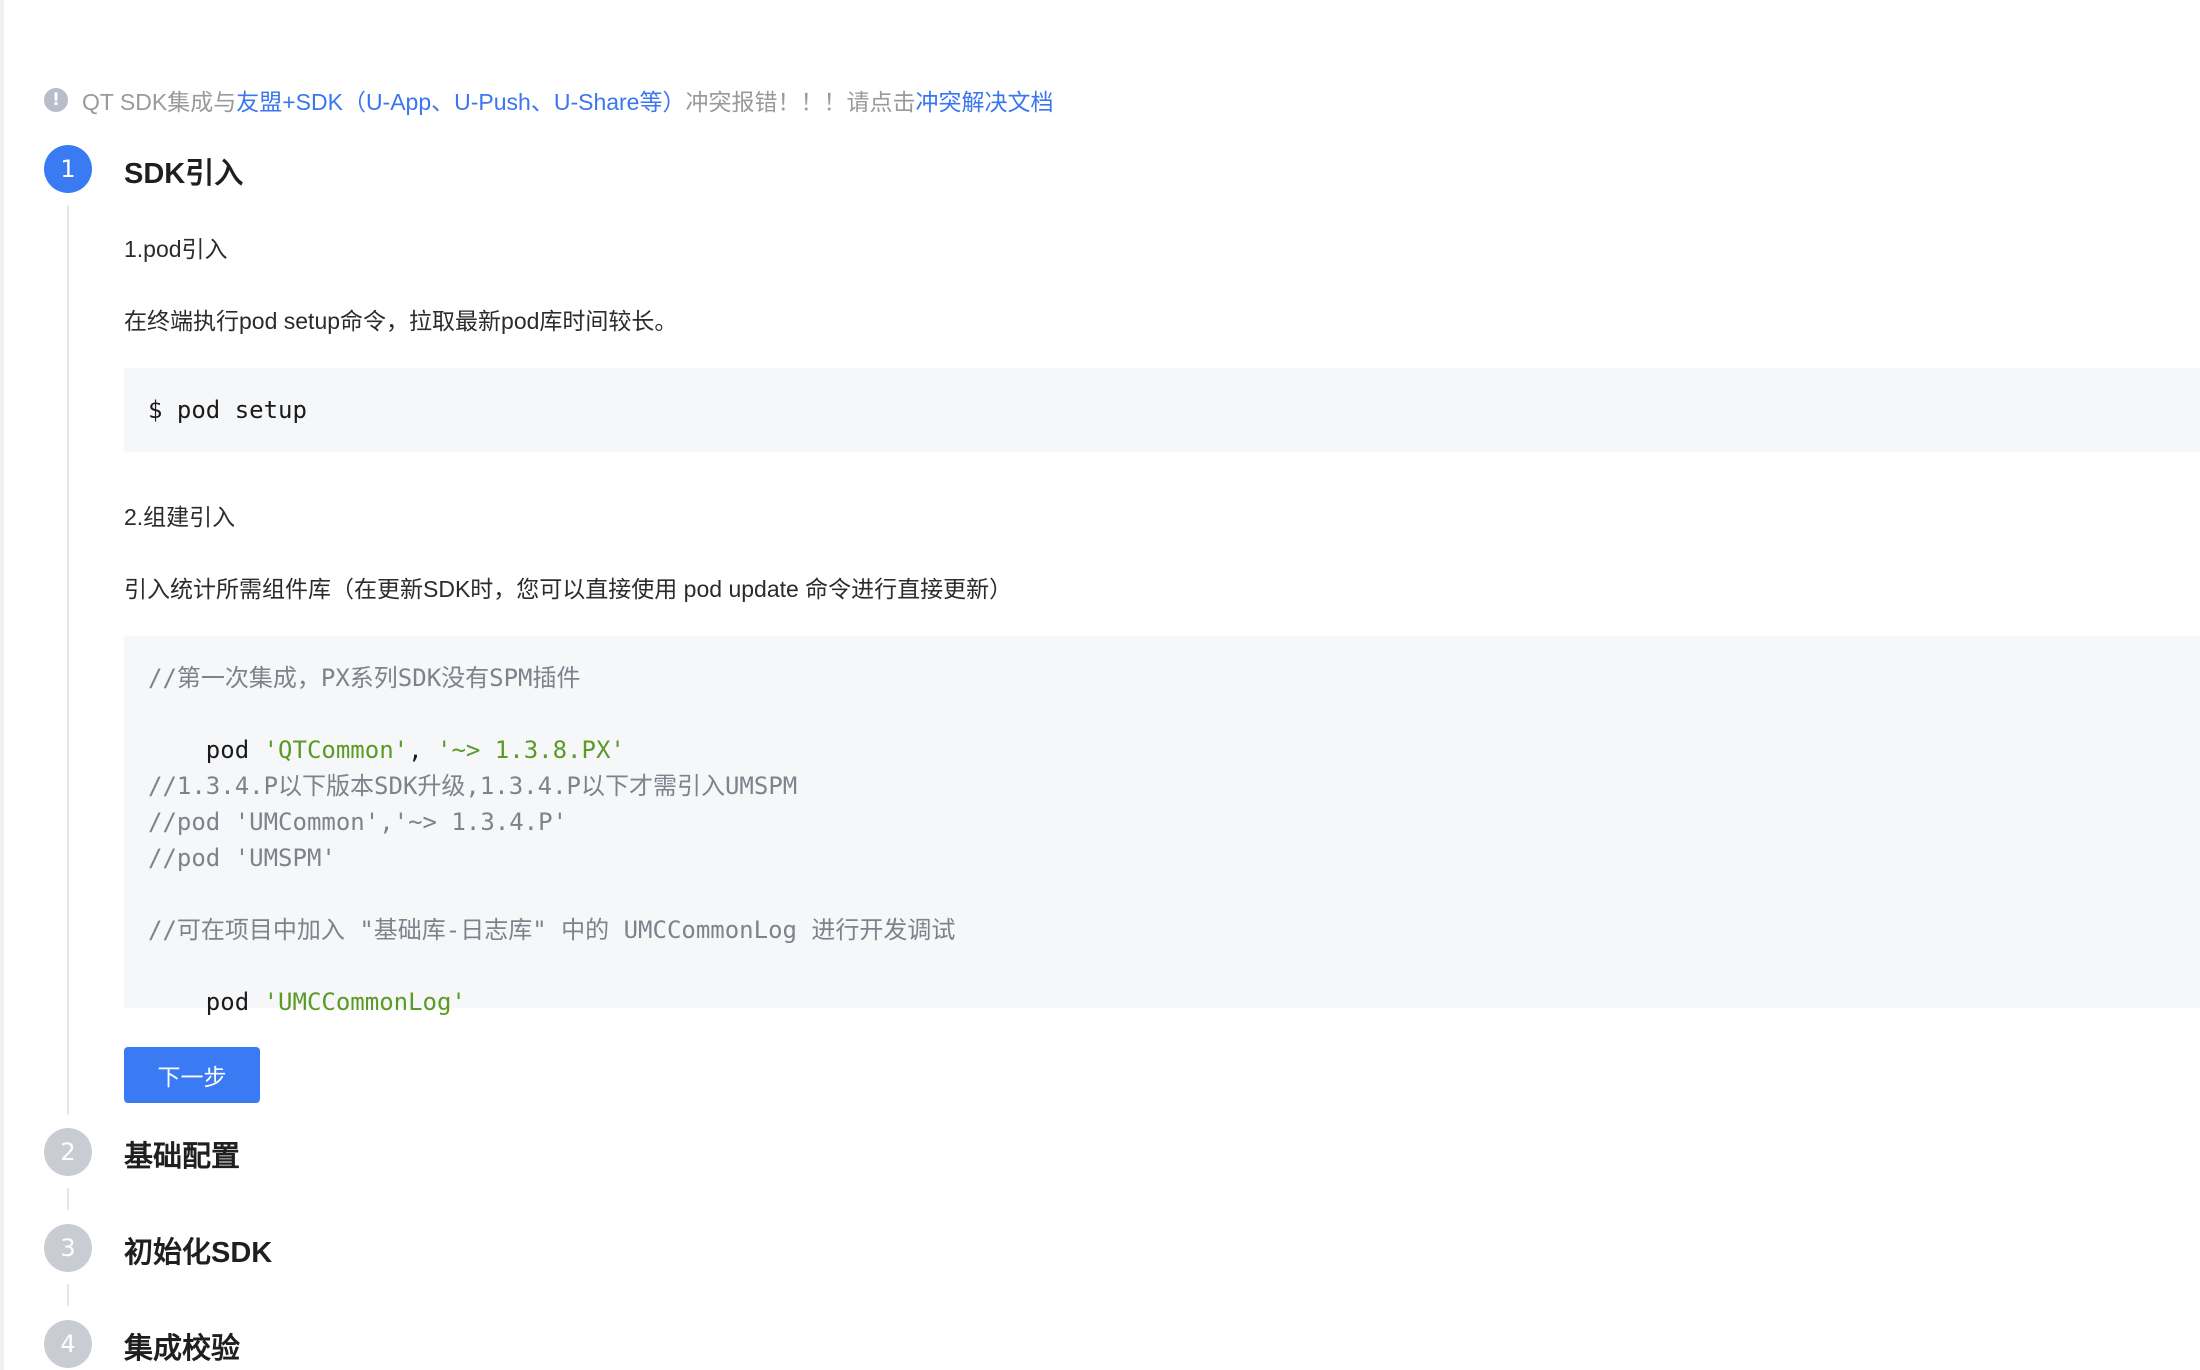 The image size is (2200, 1370). Describe the element at coordinates (176, 249) in the screenshot. I see `pod-import-heading: 1.pod引入` at that location.